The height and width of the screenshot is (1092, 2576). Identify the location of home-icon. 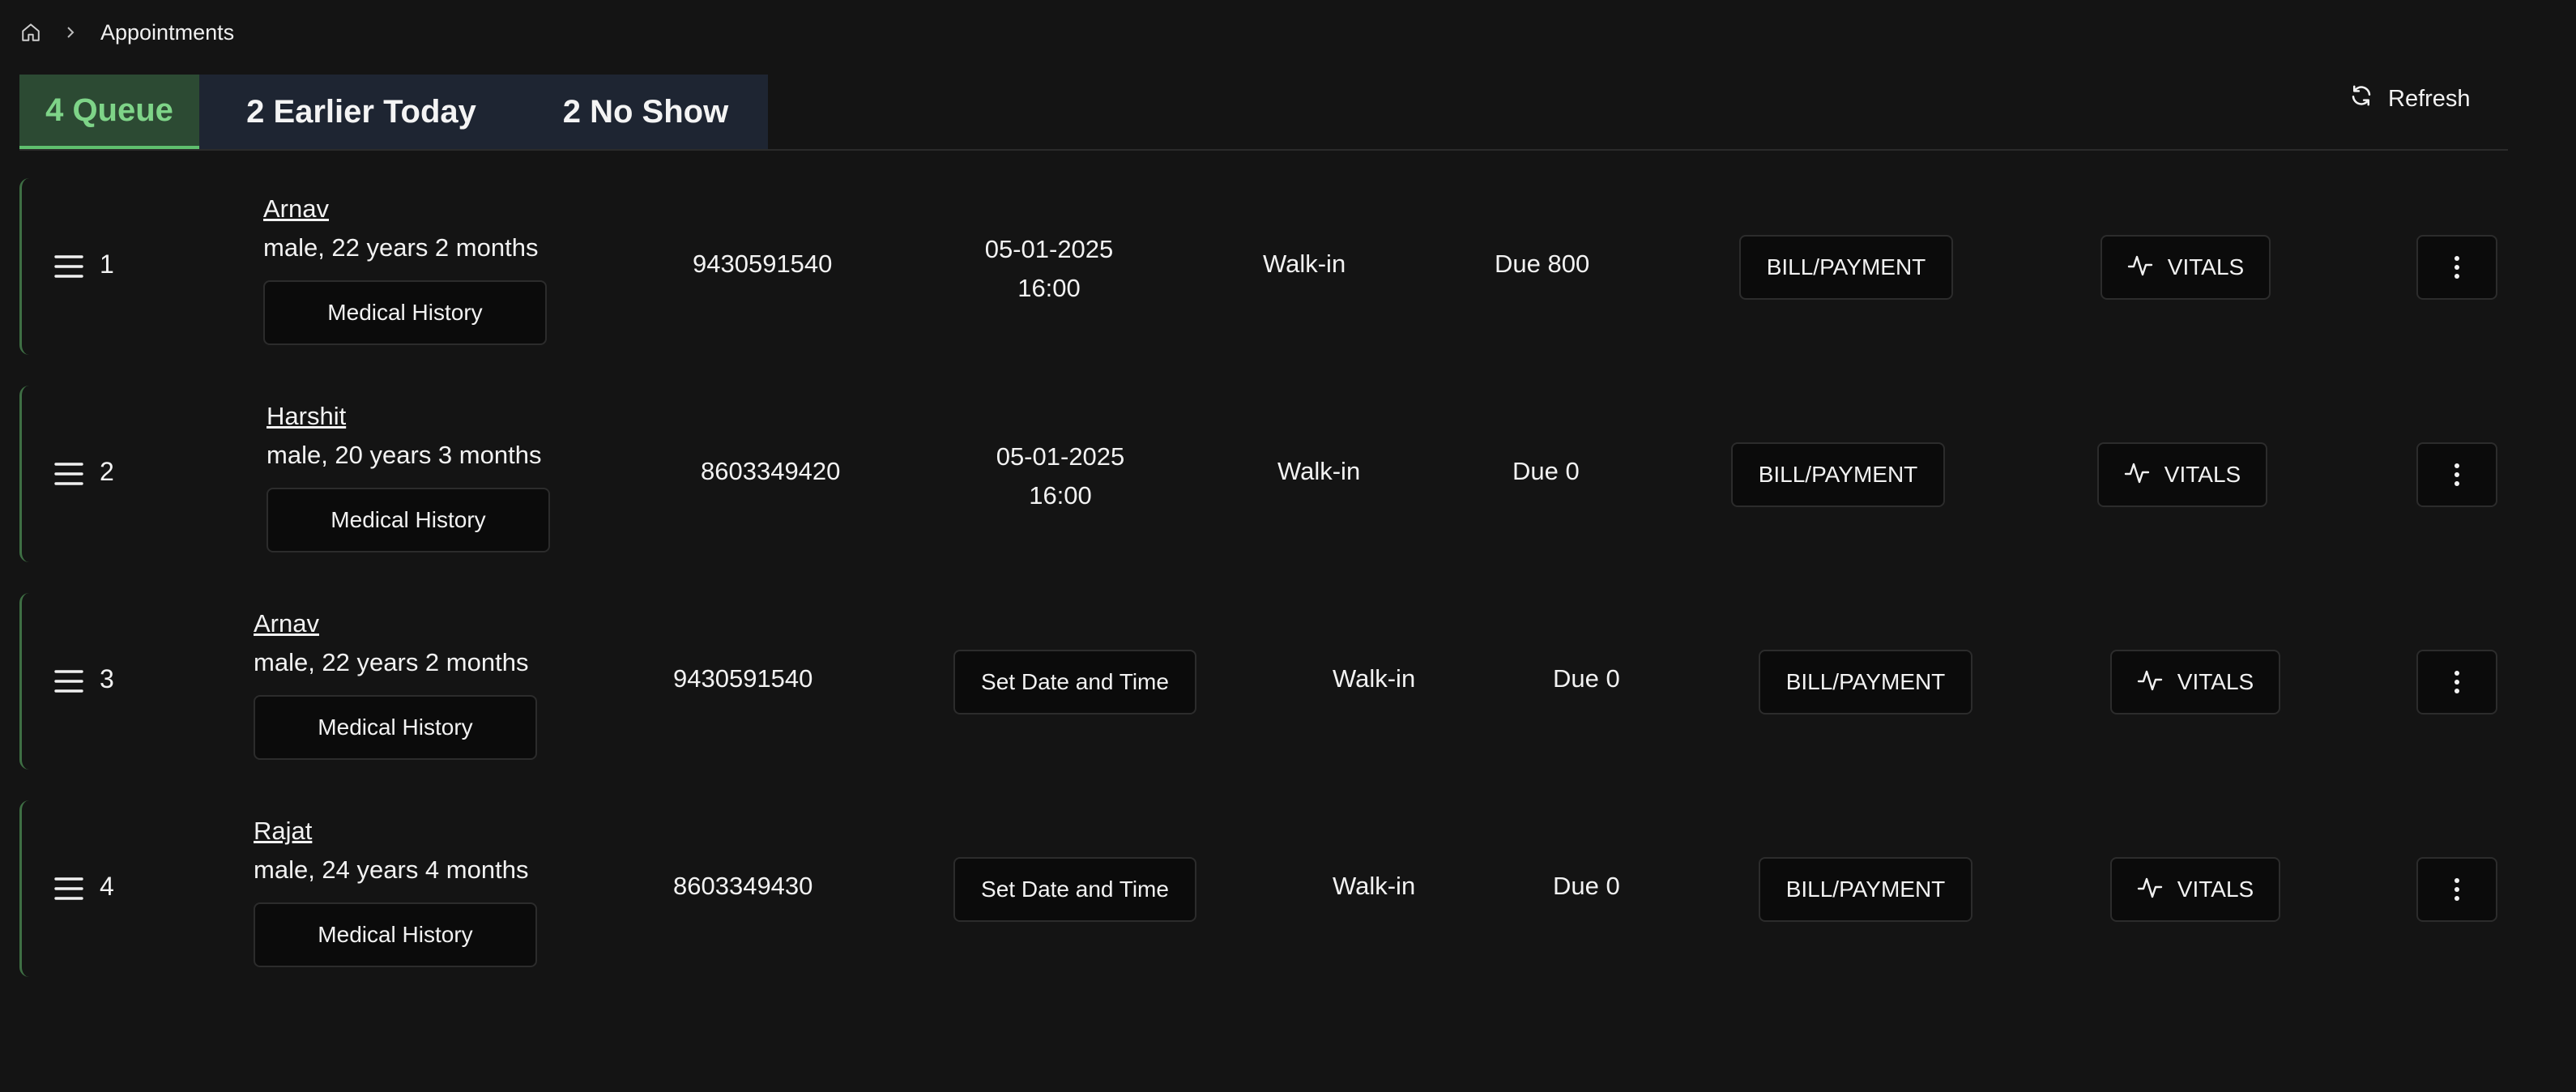
(31, 32).